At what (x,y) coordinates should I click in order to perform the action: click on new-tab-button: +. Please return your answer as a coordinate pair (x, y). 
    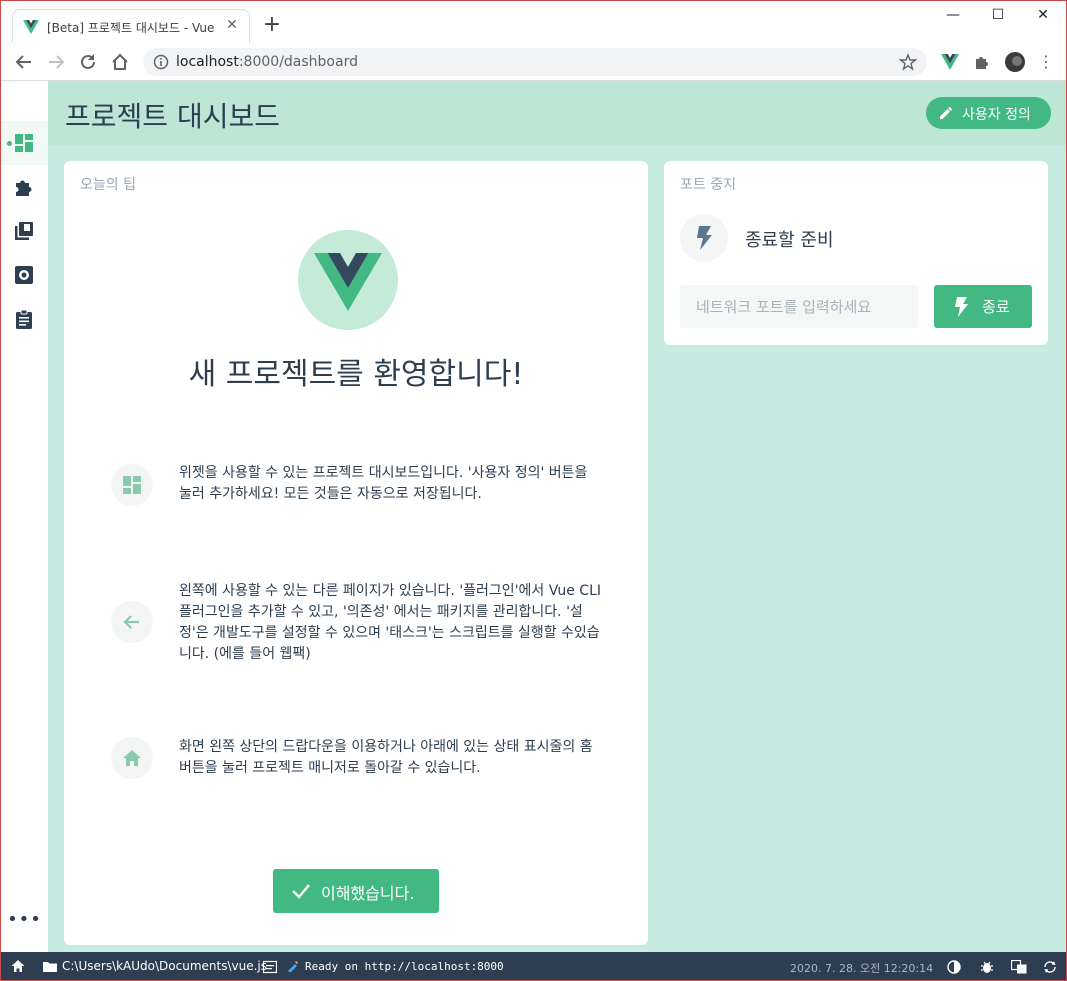
    Looking at the image, I should click on (272, 25).